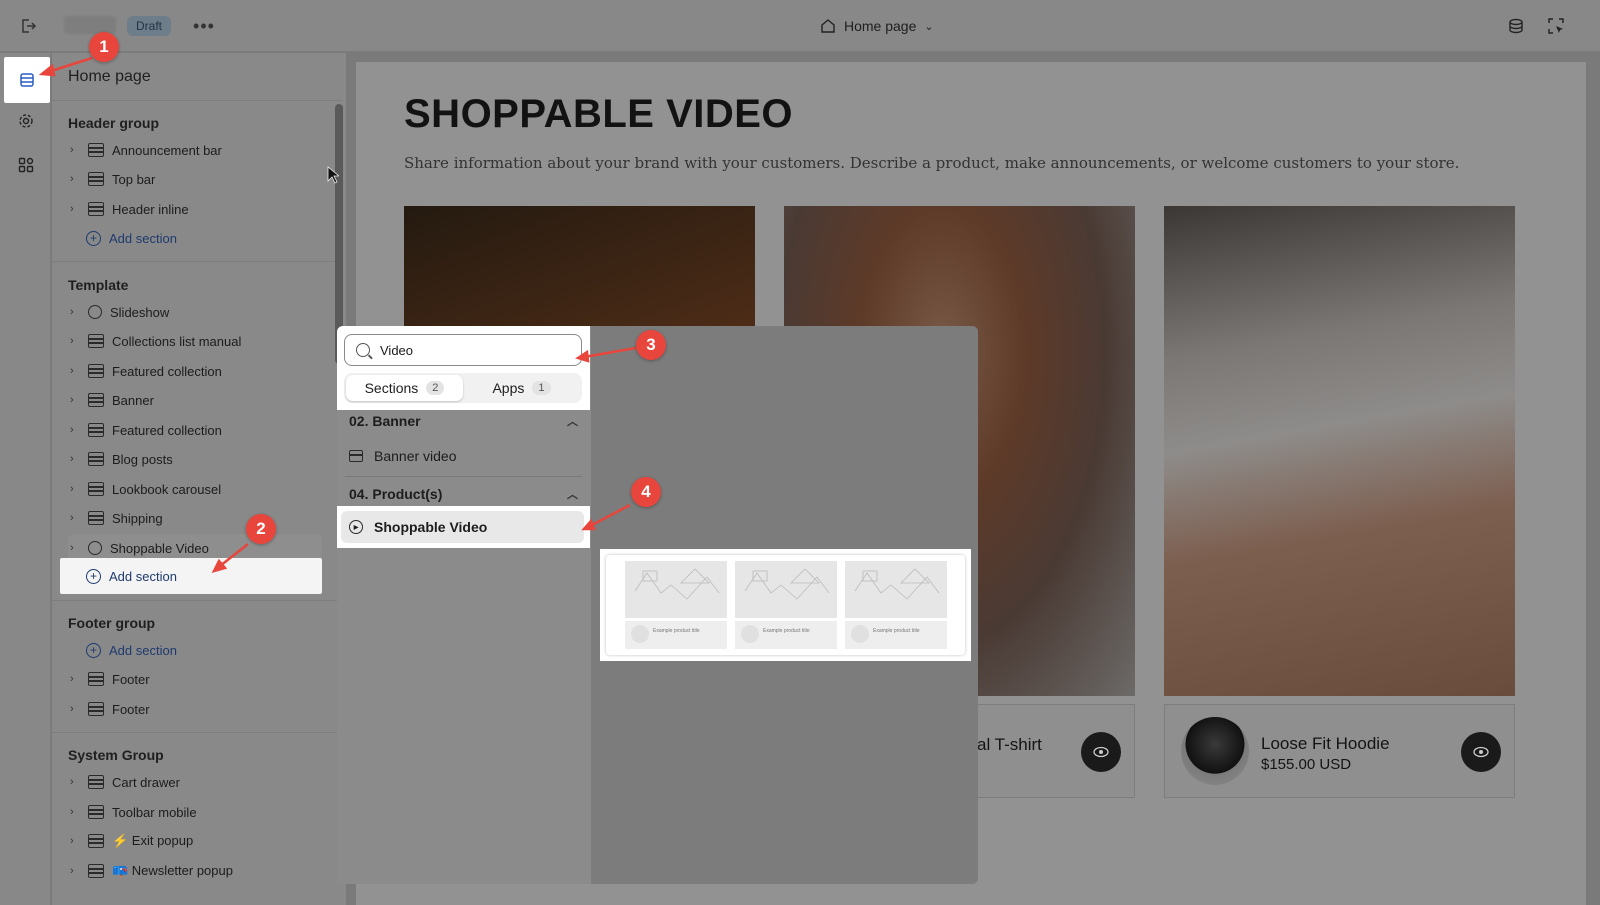  What do you see at coordinates (167, 371) in the screenshot?
I see `section-label: Featured collection` at bounding box center [167, 371].